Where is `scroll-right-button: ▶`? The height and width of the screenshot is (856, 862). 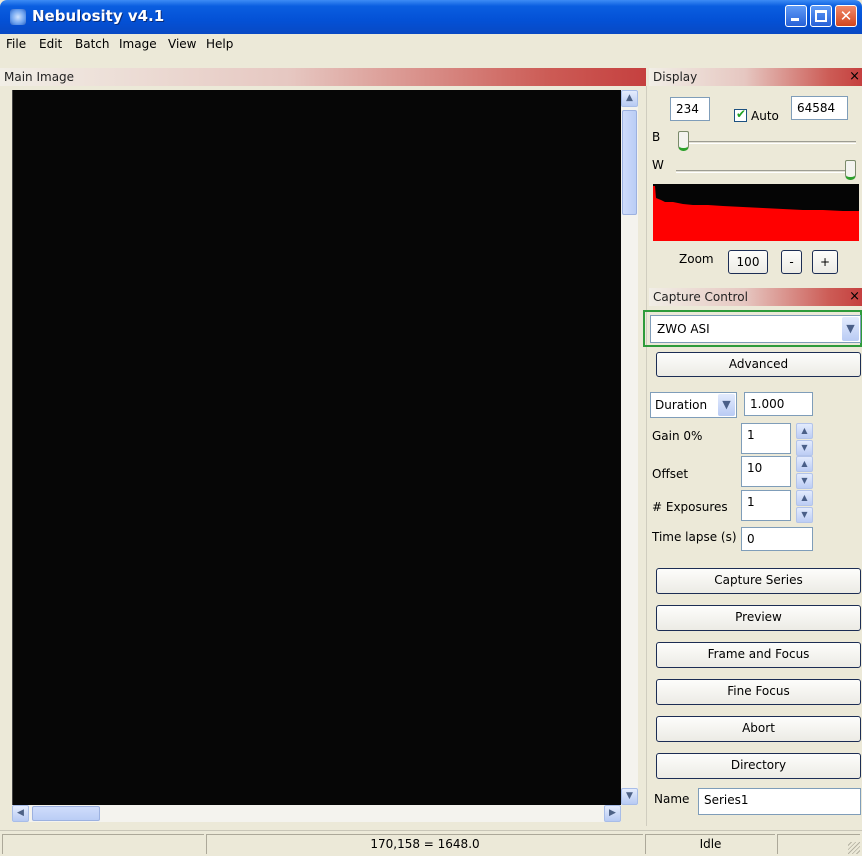 scroll-right-button: ▶ is located at coordinates (612, 813).